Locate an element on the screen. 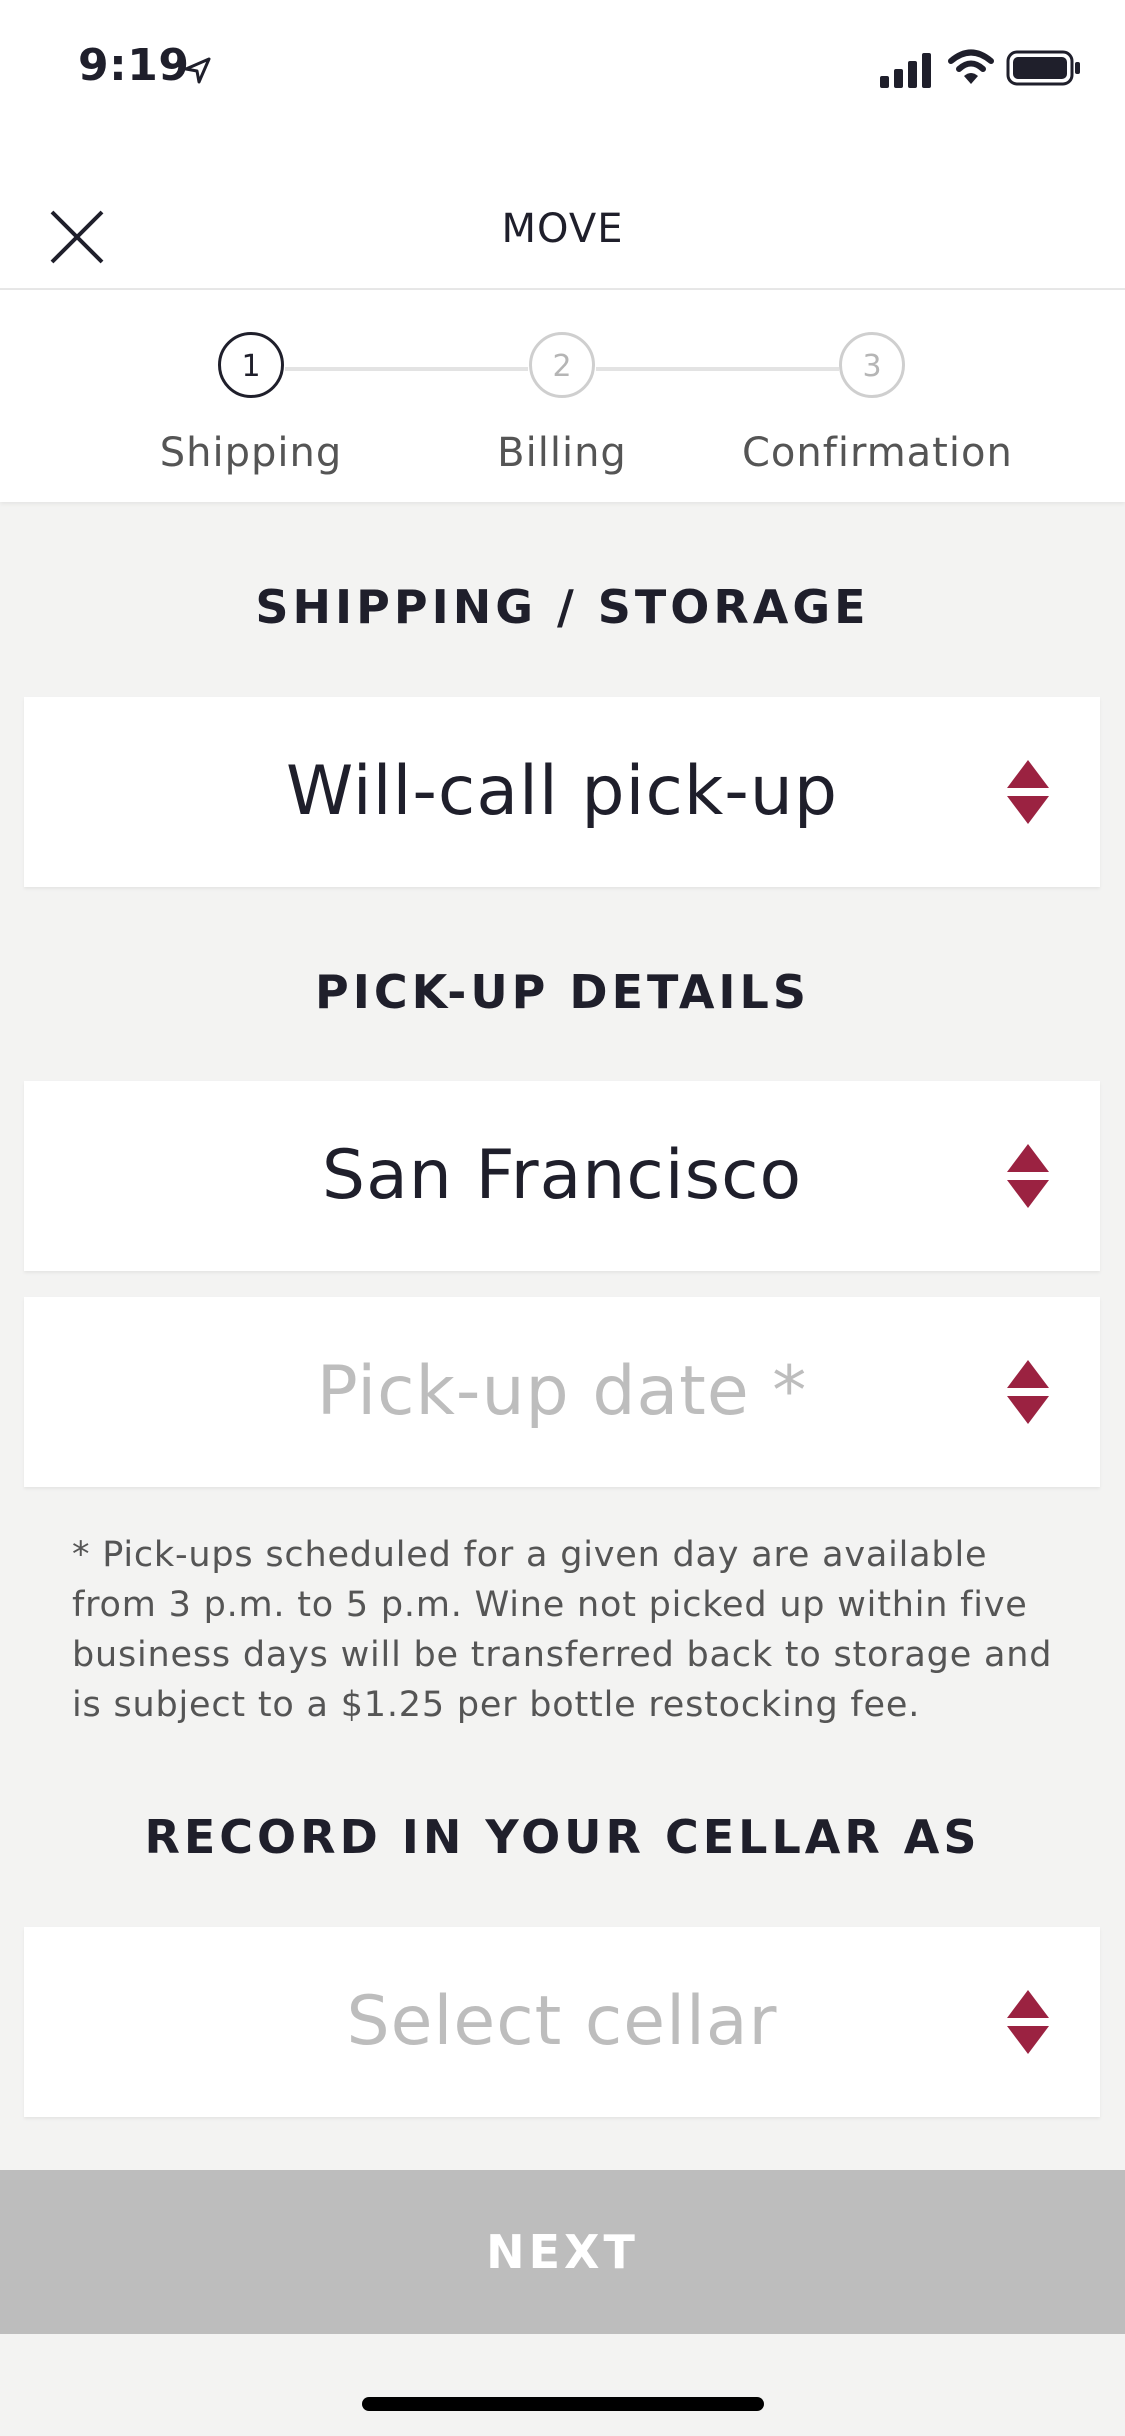 The width and height of the screenshot is (1125, 2436). step-3-indicator: 3 is located at coordinates (872, 365).